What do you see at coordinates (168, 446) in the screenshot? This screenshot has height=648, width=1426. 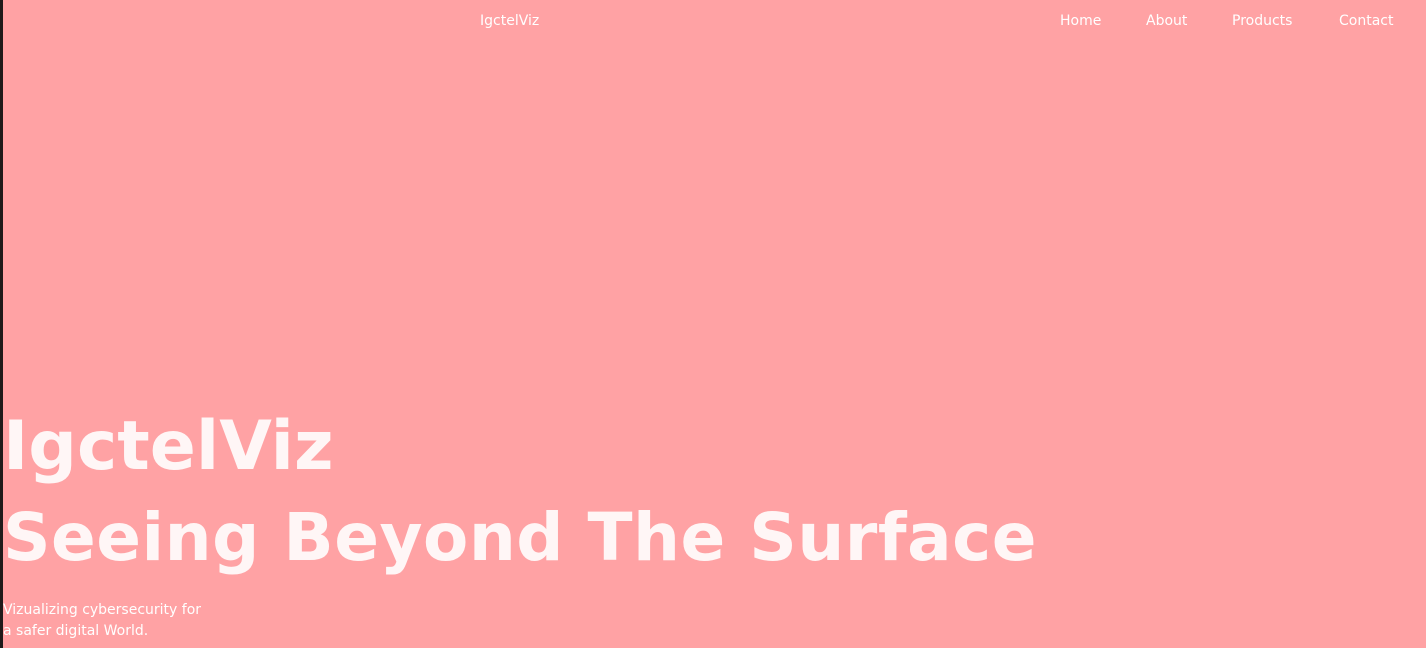 I see `hero-title: IgctelViz` at bounding box center [168, 446].